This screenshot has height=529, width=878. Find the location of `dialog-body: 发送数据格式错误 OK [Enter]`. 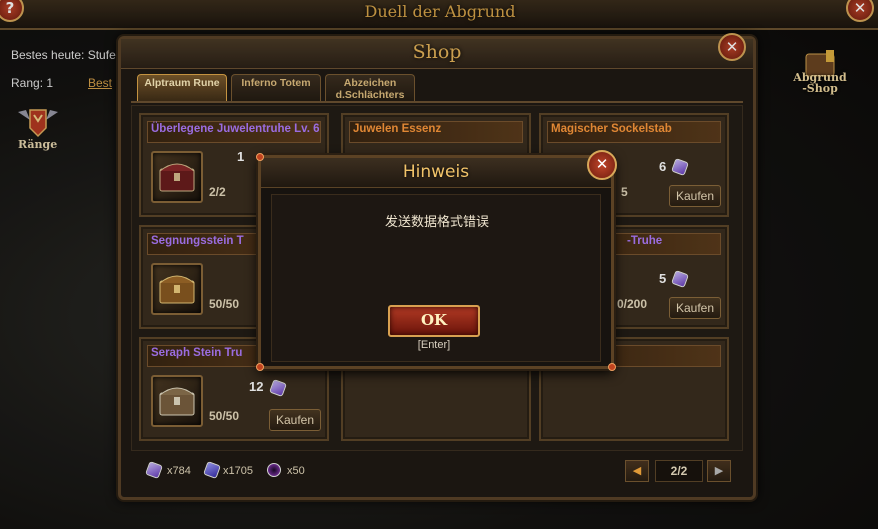

dialog-body: 发送数据格式错误 OK [Enter] is located at coordinates (436, 278).